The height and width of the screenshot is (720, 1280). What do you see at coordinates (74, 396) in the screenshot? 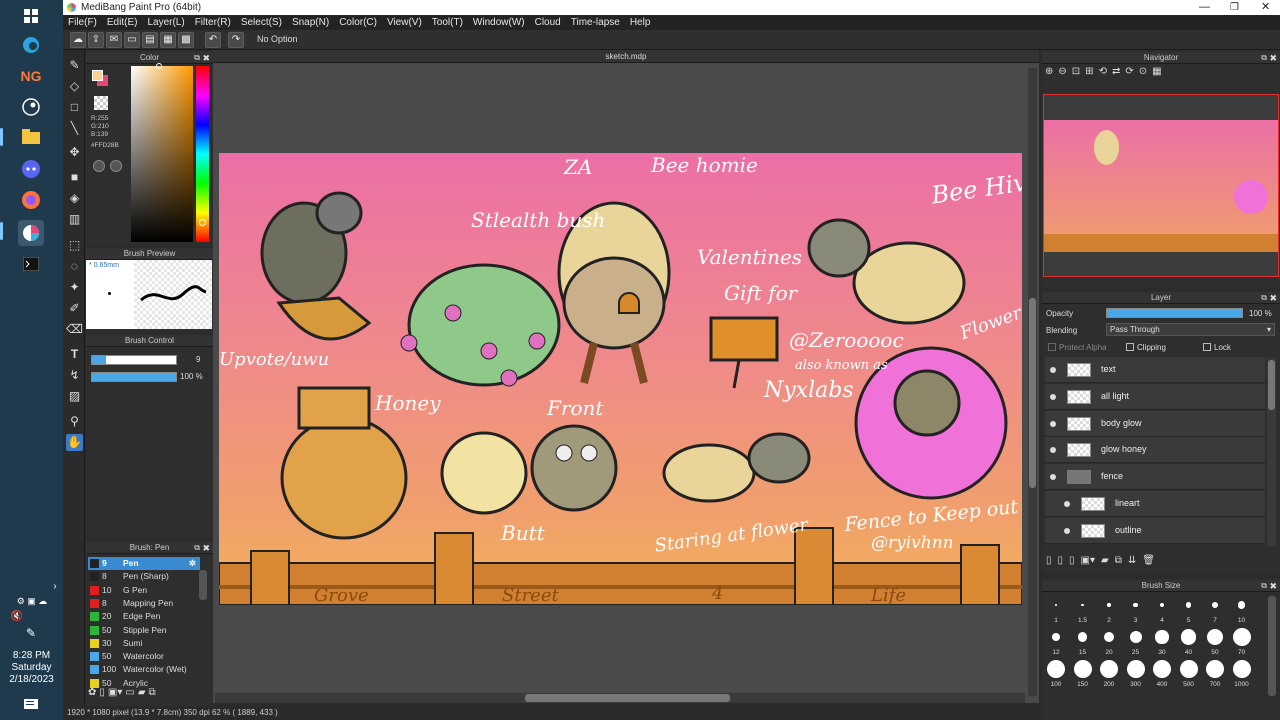
I see `divide-tool-icon: ▨` at bounding box center [74, 396].